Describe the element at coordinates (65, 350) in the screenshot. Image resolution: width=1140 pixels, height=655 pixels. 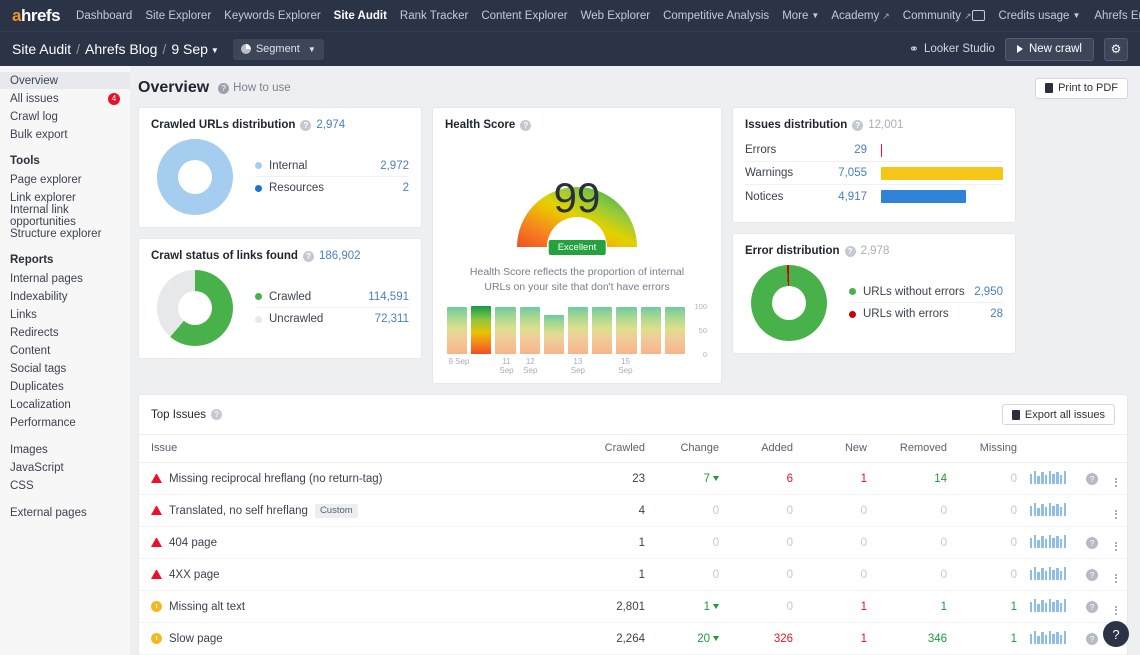
I see `sidebar-item-content: Content` at that location.